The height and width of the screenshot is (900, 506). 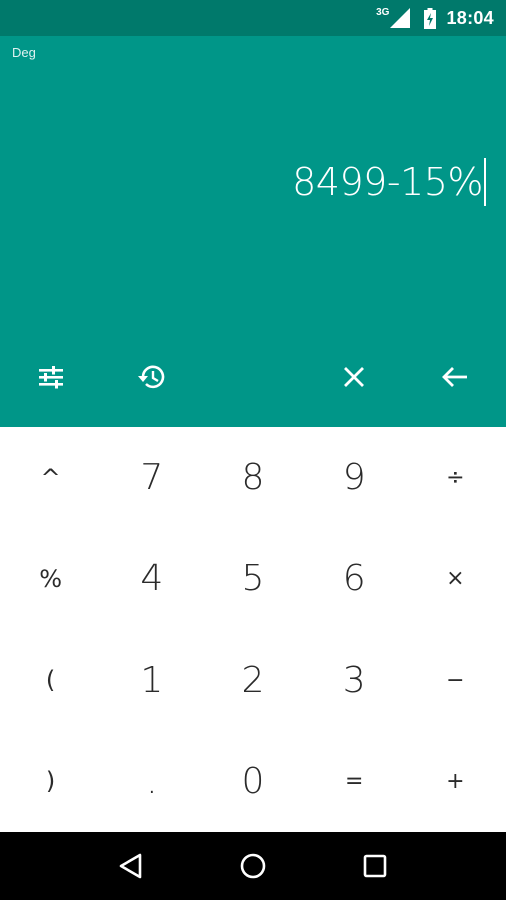 I want to click on backspace-icon, so click(x=454, y=377).